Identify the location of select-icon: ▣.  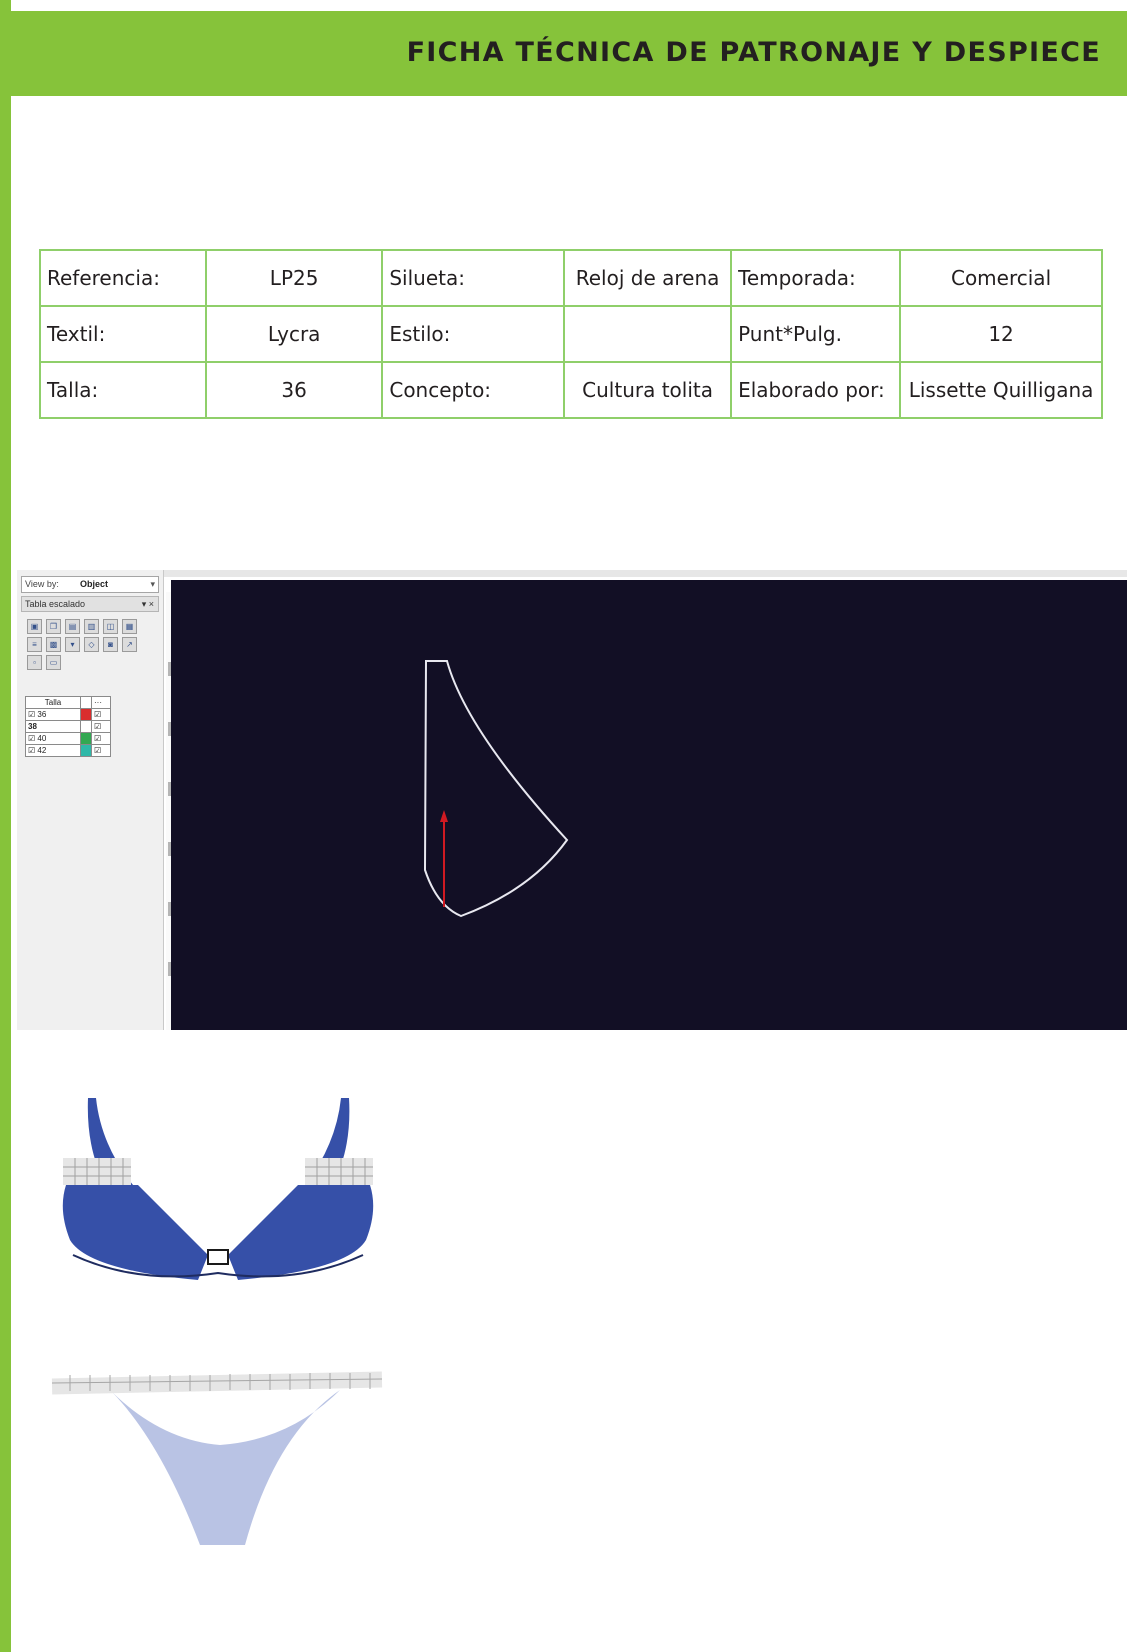
(34, 626).